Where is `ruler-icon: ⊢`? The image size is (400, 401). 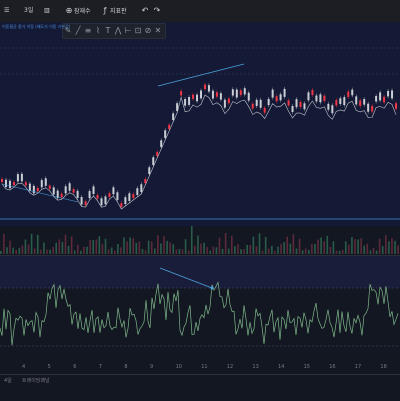 ruler-icon: ⊢ is located at coordinates (128, 31).